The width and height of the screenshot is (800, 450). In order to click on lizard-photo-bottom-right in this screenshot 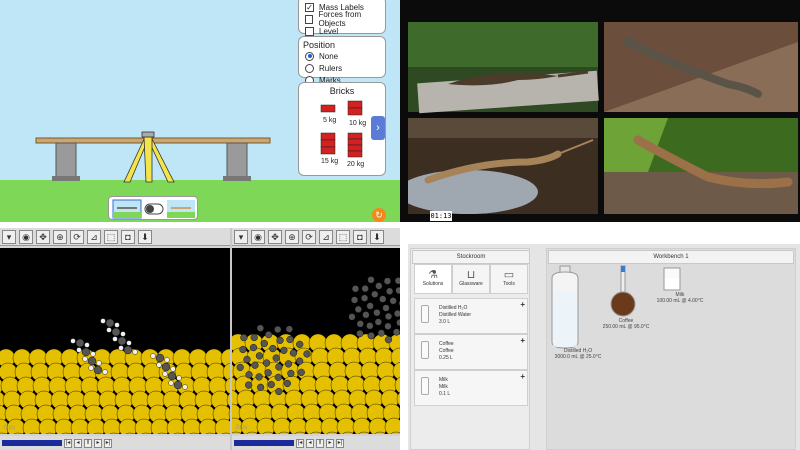, I will do `click(701, 166)`.